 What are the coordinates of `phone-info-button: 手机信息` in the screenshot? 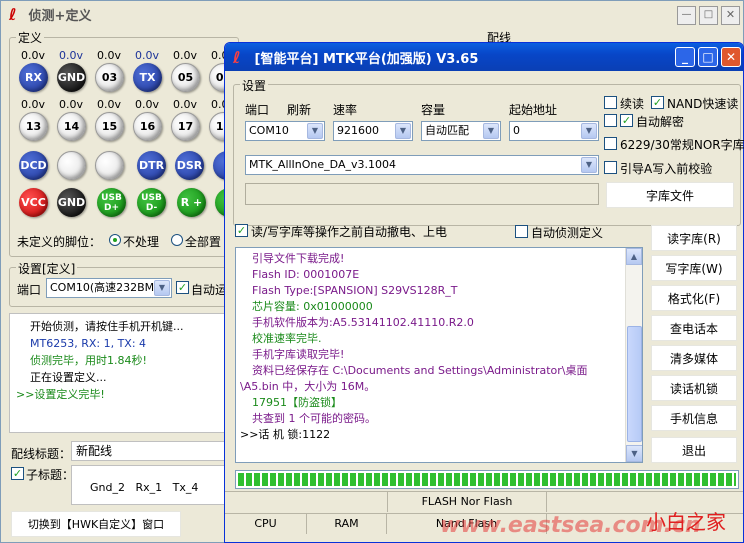 It's located at (694, 418).